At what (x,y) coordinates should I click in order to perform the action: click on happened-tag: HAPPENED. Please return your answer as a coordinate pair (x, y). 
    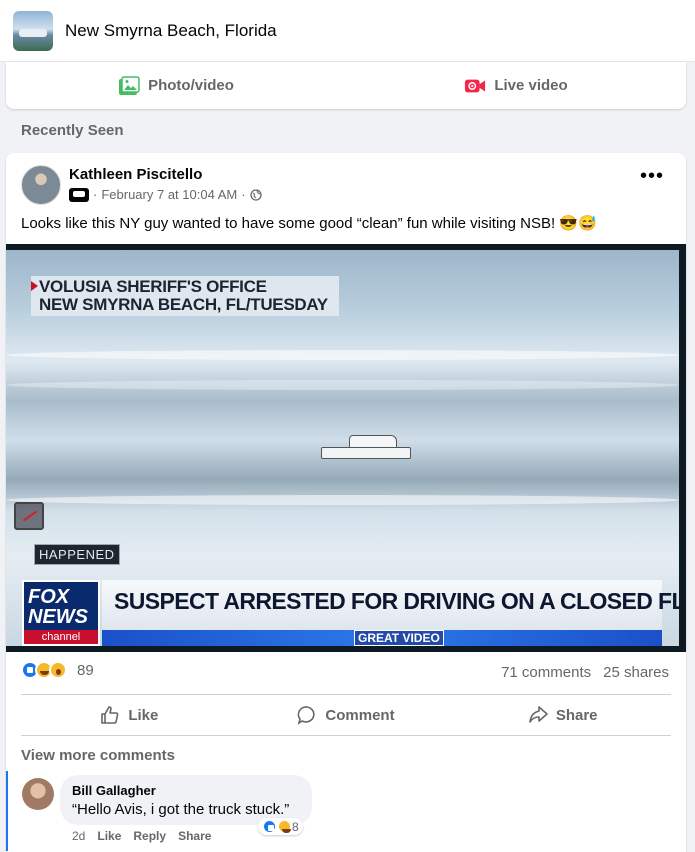
    Looking at the image, I should click on (77, 554).